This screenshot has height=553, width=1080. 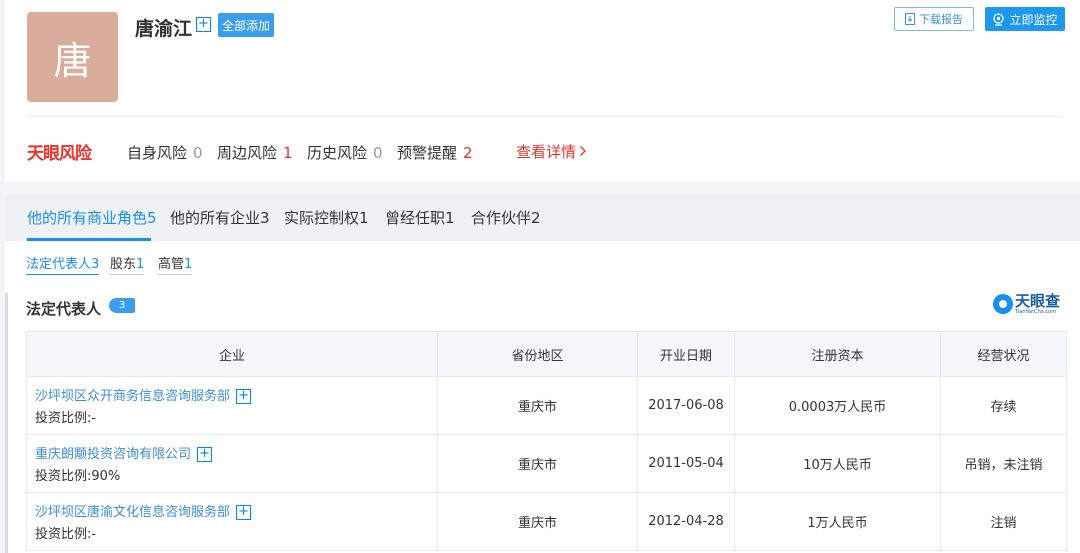 I want to click on table-header-row: 企业 省份地区 开业日期 注册资本 经营状况, so click(x=546, y=354).